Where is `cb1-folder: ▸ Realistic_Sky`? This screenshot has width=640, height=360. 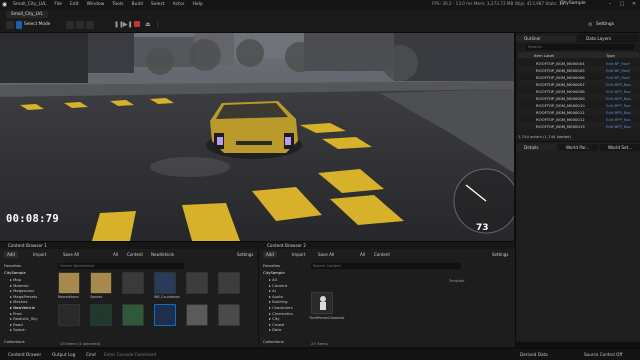 cb1-folder: ▸ Realistic_Sky is located at coordinates (24, 318).